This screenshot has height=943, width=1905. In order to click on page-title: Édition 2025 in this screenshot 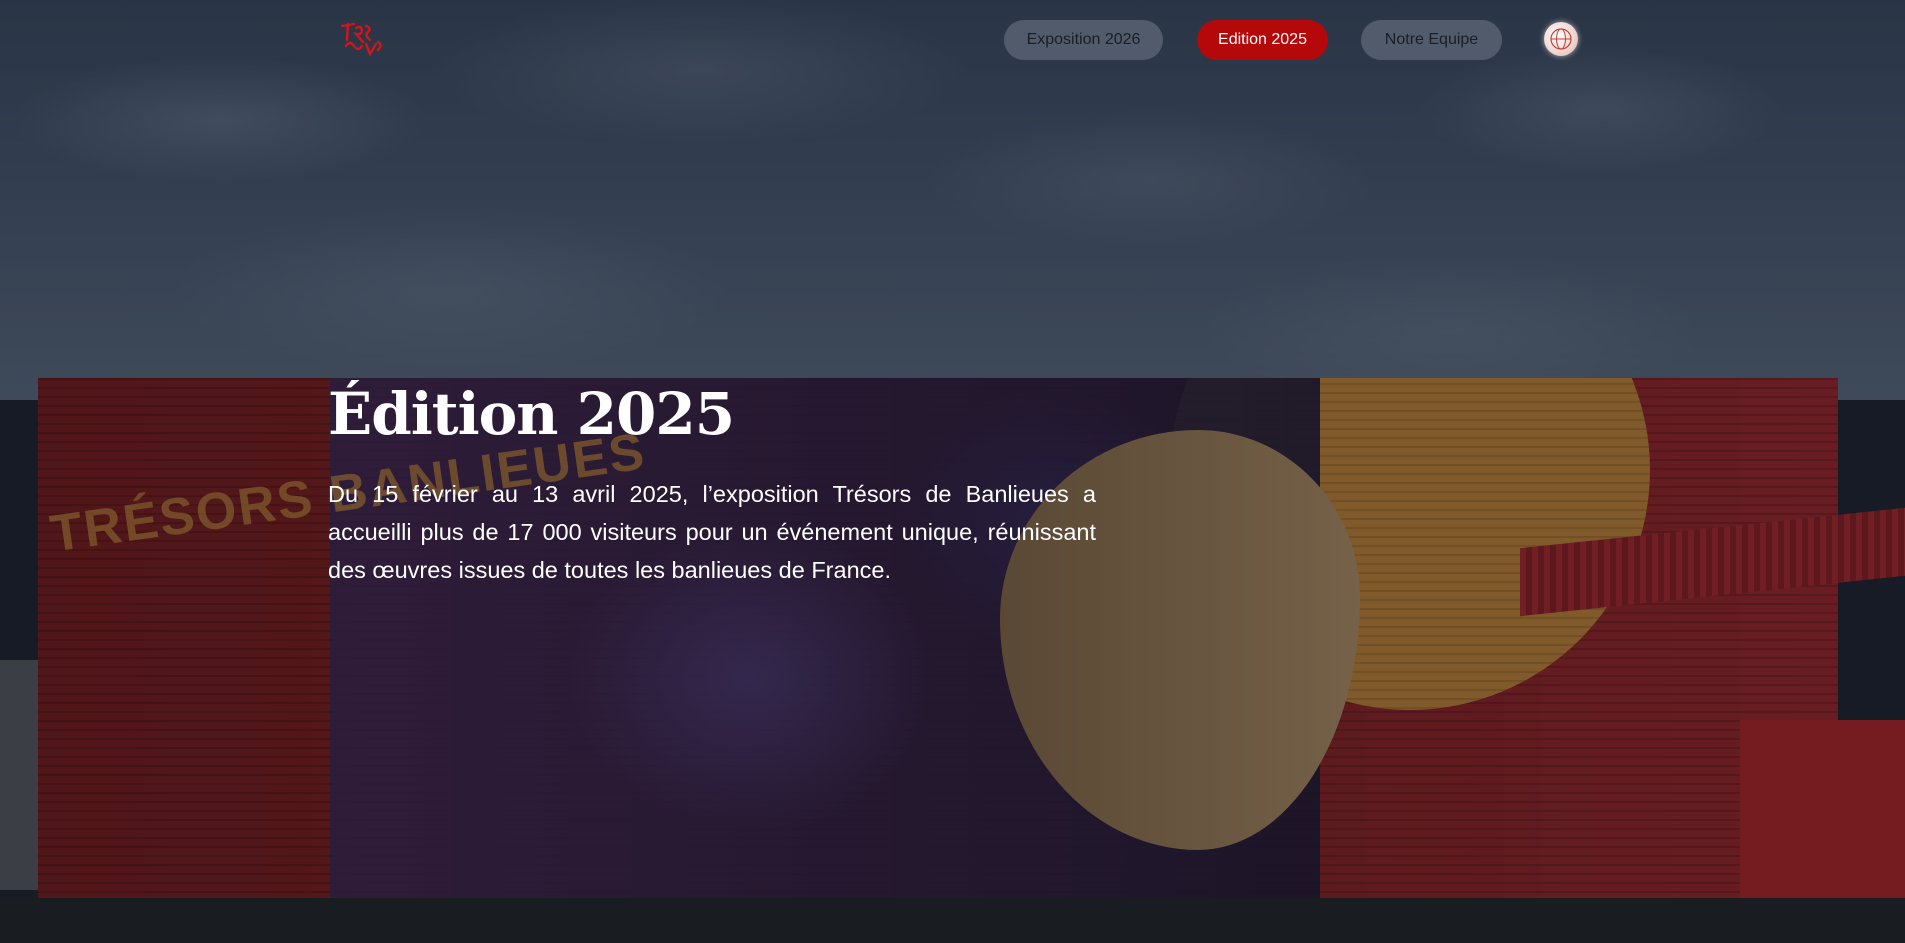, I will do `click(531, 414)`.